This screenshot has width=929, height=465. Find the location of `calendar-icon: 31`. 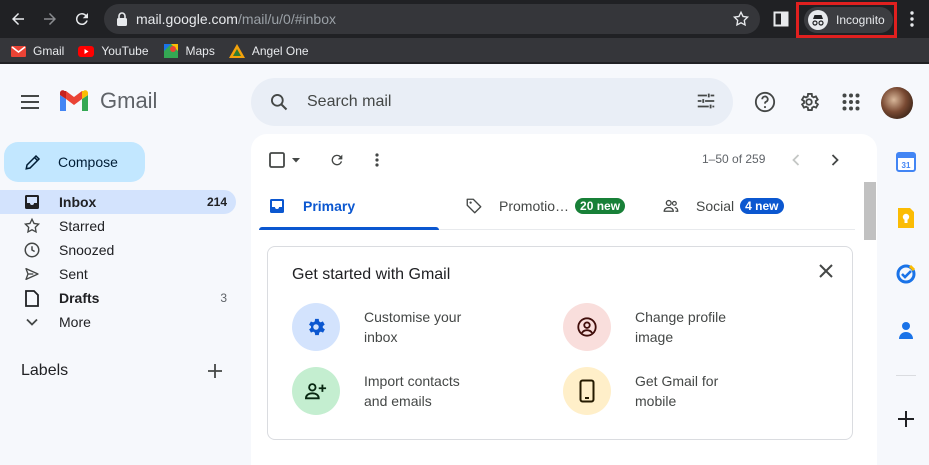

calendar-icon: 31 is located at coordinates (906, 162).